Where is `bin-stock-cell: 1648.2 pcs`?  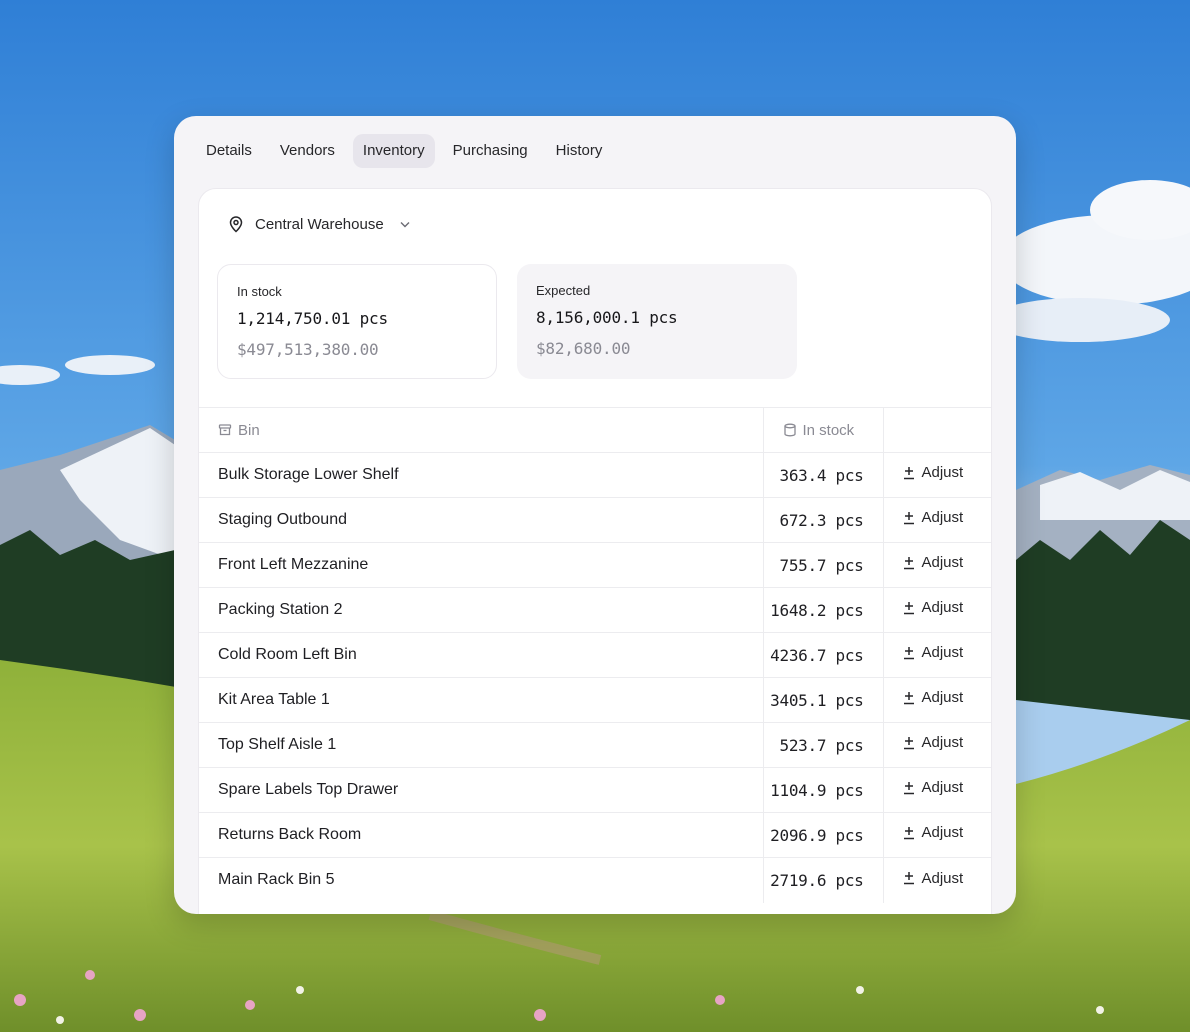
bin-stock-cell: 1648.2 pcs is located at coordinates (823, 610).